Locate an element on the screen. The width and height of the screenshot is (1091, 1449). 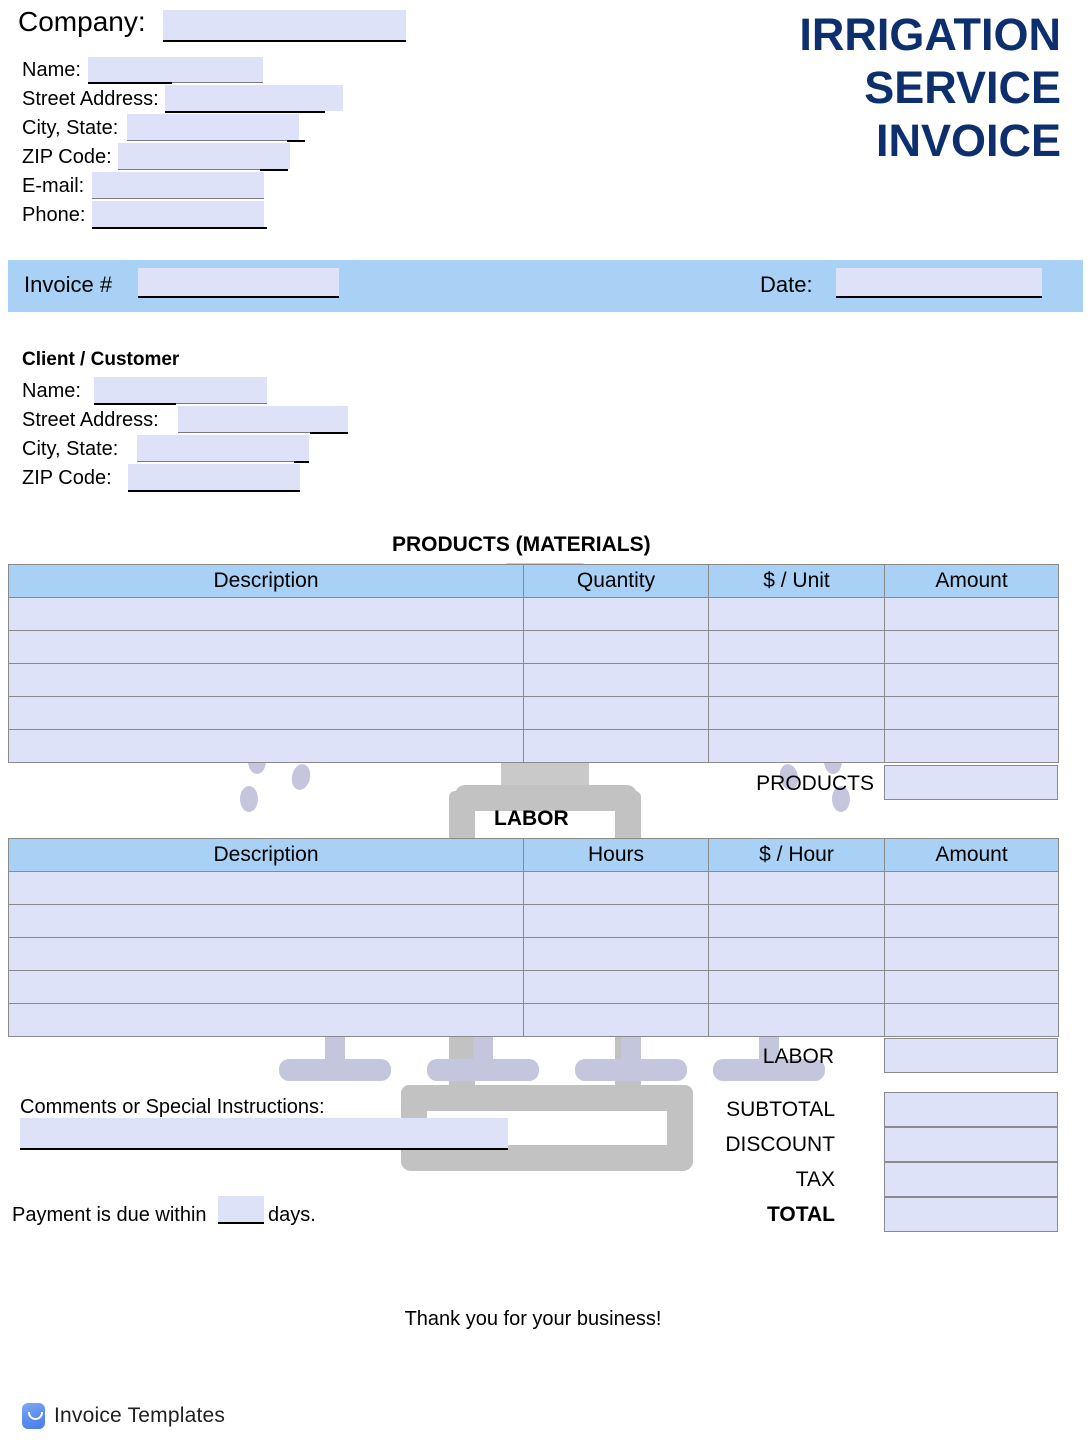
invoice-date-label: Date: is located at coordinates (786, 284).